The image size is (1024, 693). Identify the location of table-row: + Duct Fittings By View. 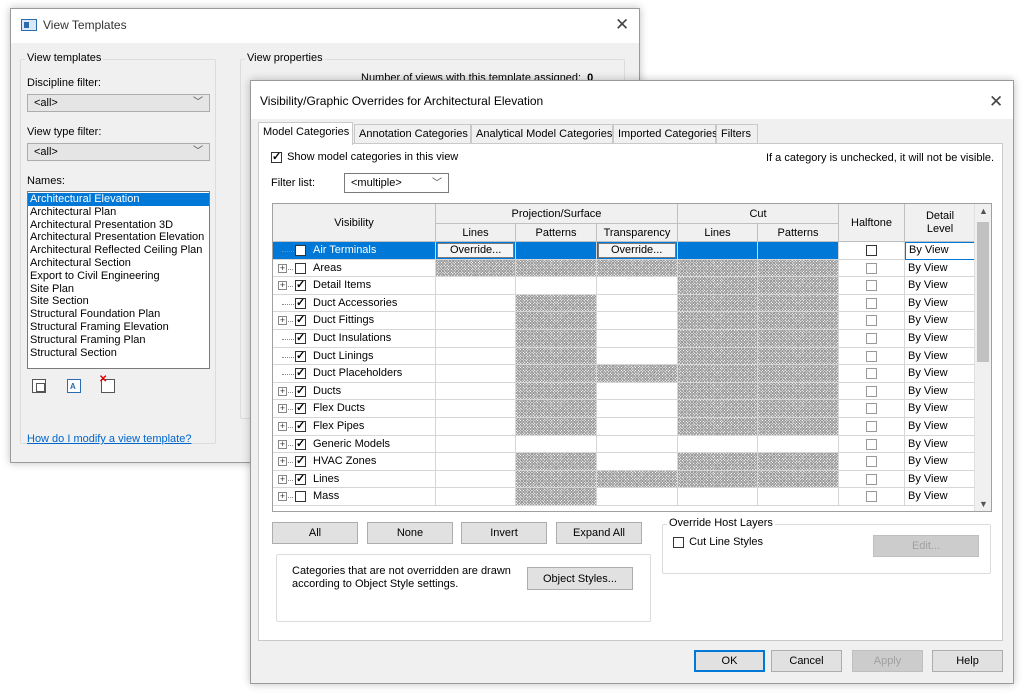
(624, 321).